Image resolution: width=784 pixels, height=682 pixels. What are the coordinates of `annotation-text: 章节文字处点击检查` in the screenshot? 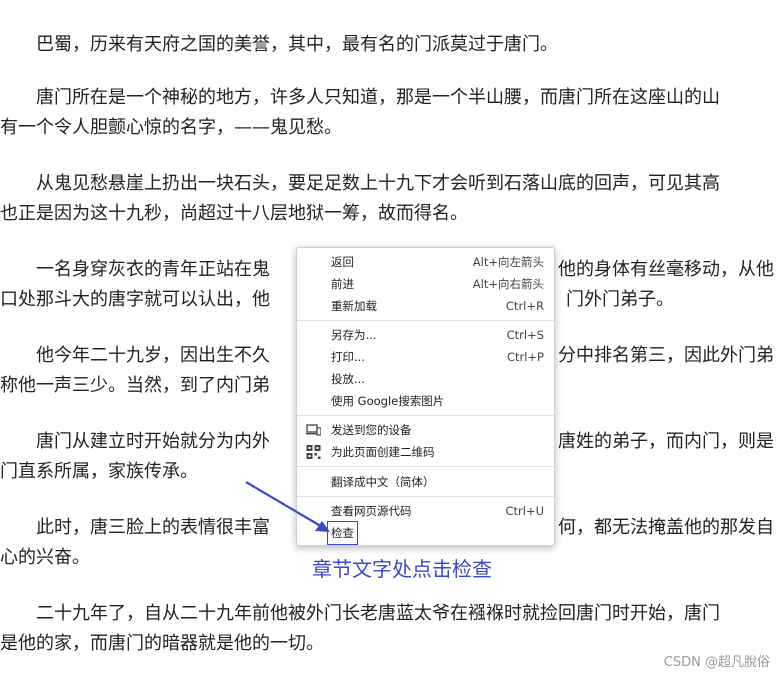 It's located at (402, 569).